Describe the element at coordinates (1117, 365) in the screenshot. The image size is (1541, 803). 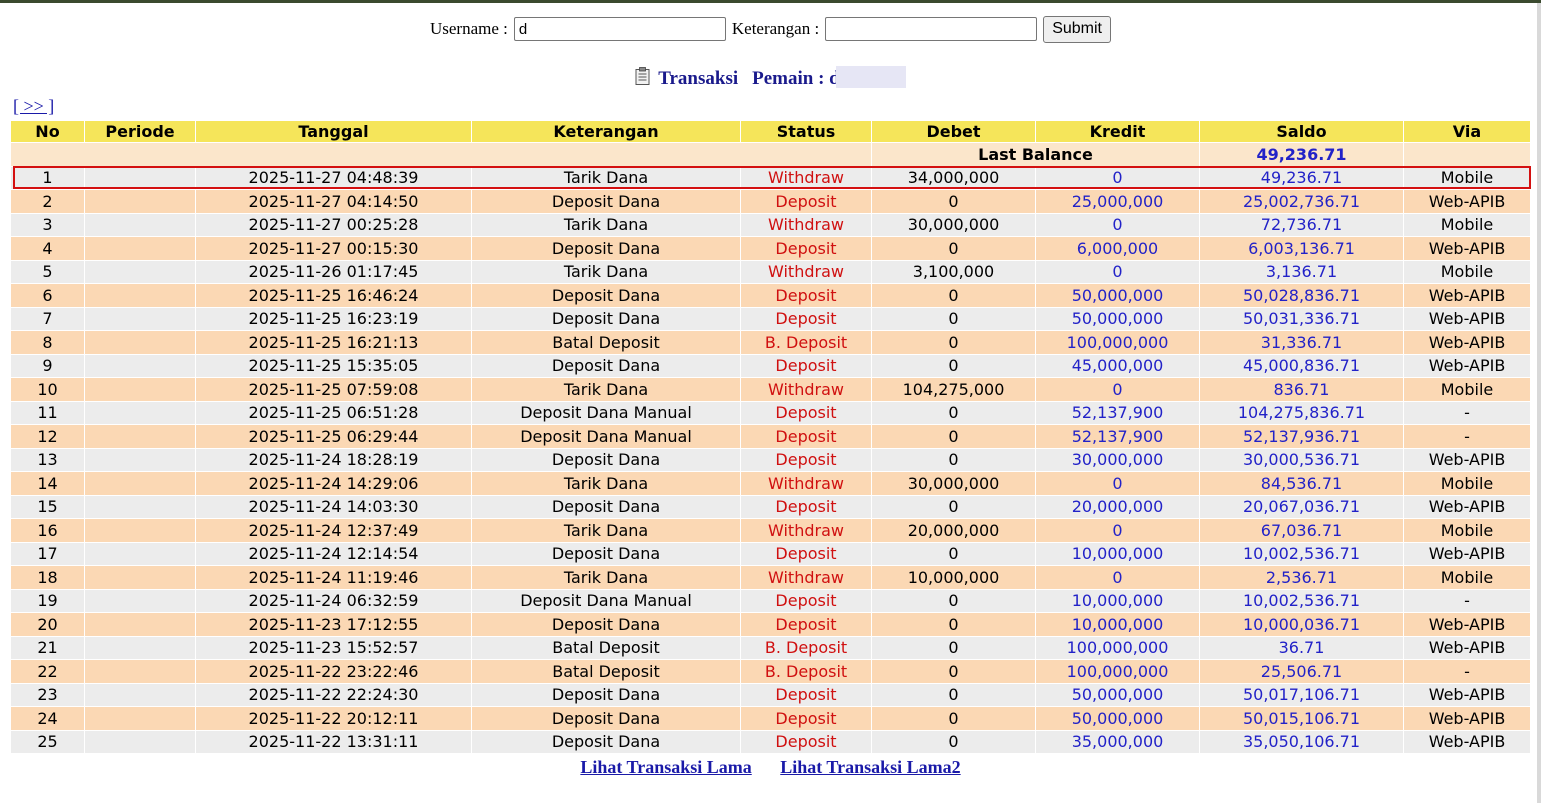
I see `cell-kredit: 45,000,000` at that location.